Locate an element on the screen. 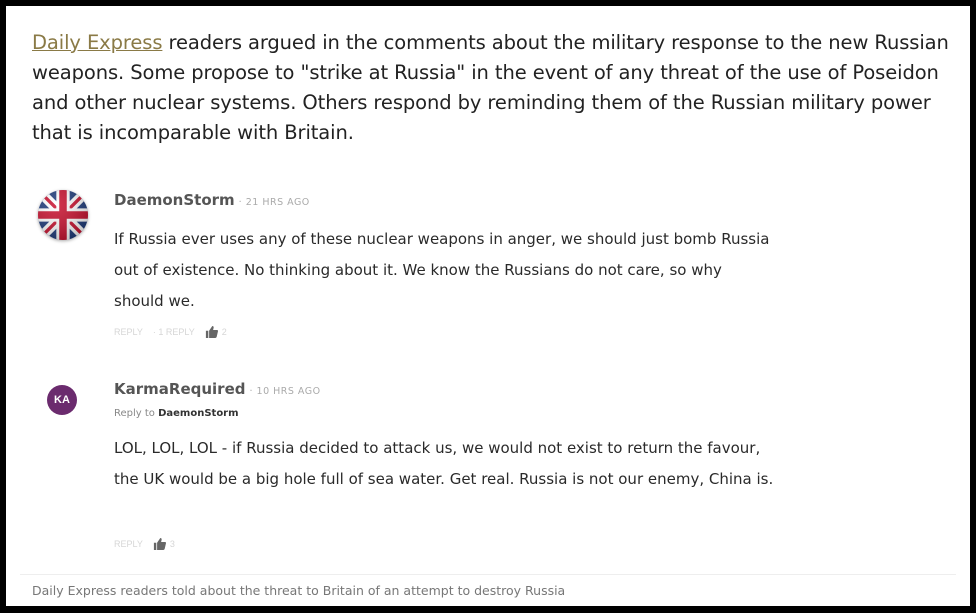  initials-avatar: KA is located at coordinates (62, 400).